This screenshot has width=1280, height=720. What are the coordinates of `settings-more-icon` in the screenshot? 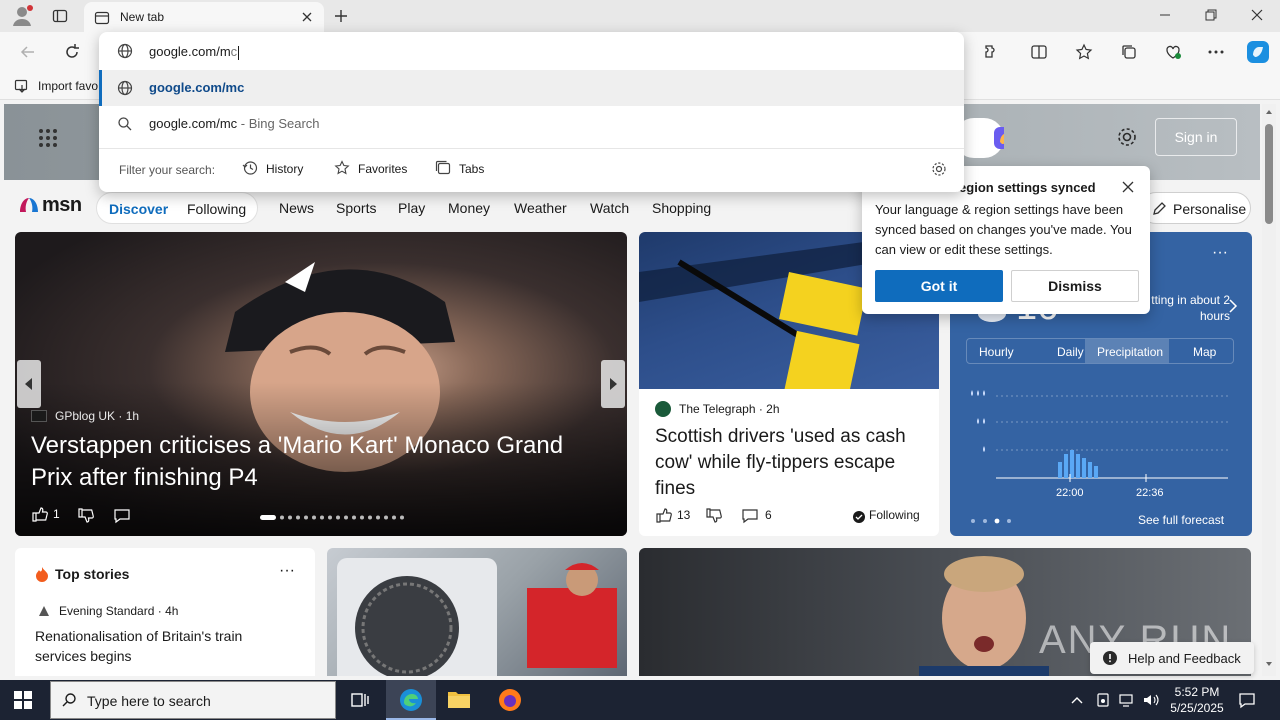 It's located at (1216, 52).